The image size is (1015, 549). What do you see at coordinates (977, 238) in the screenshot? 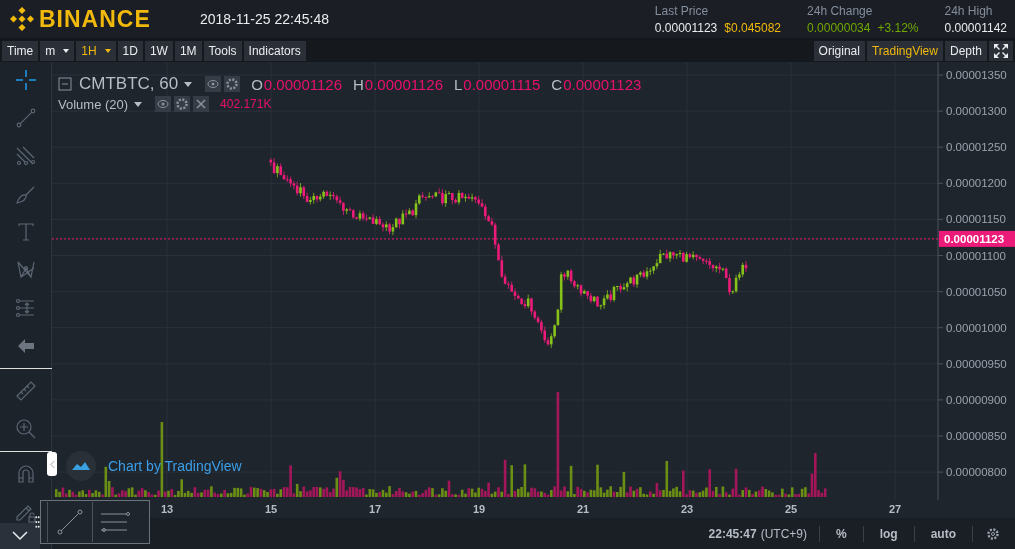
I see `current-price-badge: 0.00001123` at bounding box center [977, 238].